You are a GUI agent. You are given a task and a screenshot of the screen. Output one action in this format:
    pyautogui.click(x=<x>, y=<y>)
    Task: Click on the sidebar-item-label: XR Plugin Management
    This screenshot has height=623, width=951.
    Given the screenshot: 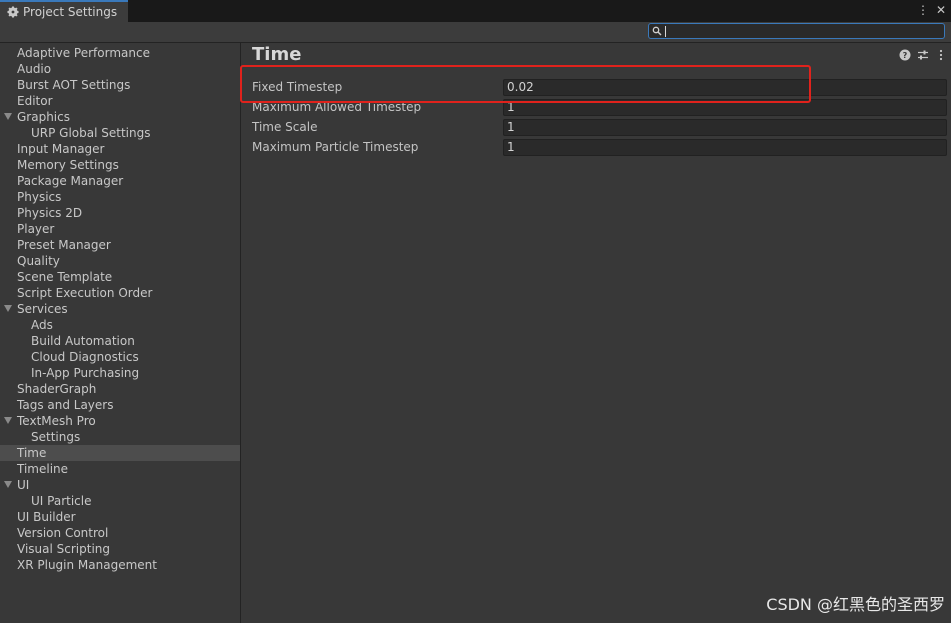 What is the action you would take?
    pyautogui.click(x=87, y=565)
    